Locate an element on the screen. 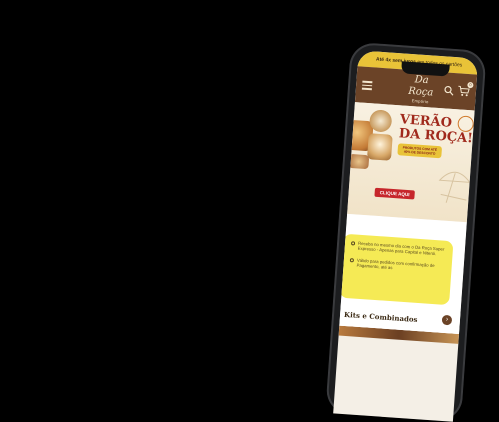  discount-badge: PRODUTOS COM ATÉ 40% DE DESCONTO is located at coordinates (420, 151).